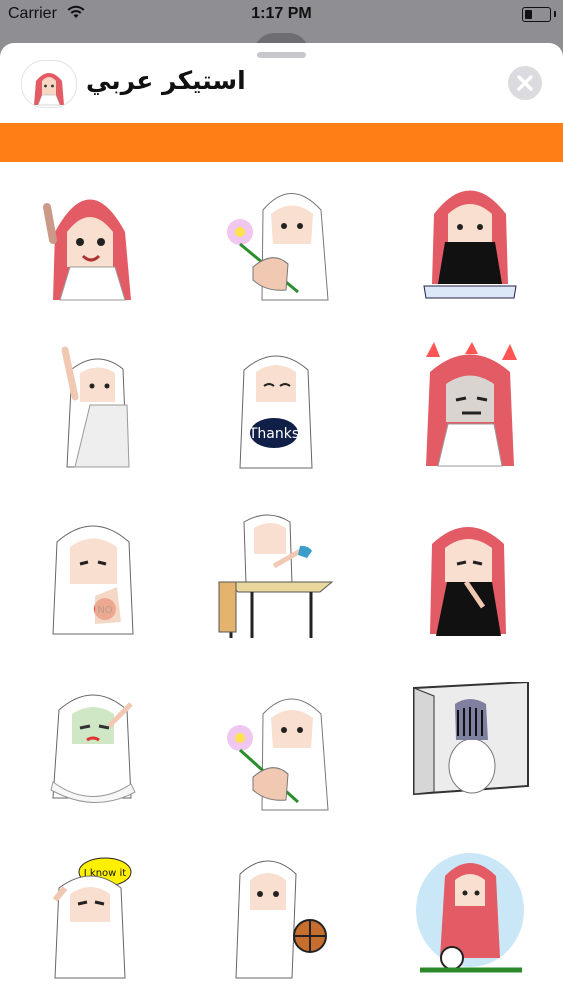 This screenshot has height=1000, width=563. Describe the element at coordinates (273, 434) in the screenshot. I see `sticker-thanks-label: Thanks` at that location.